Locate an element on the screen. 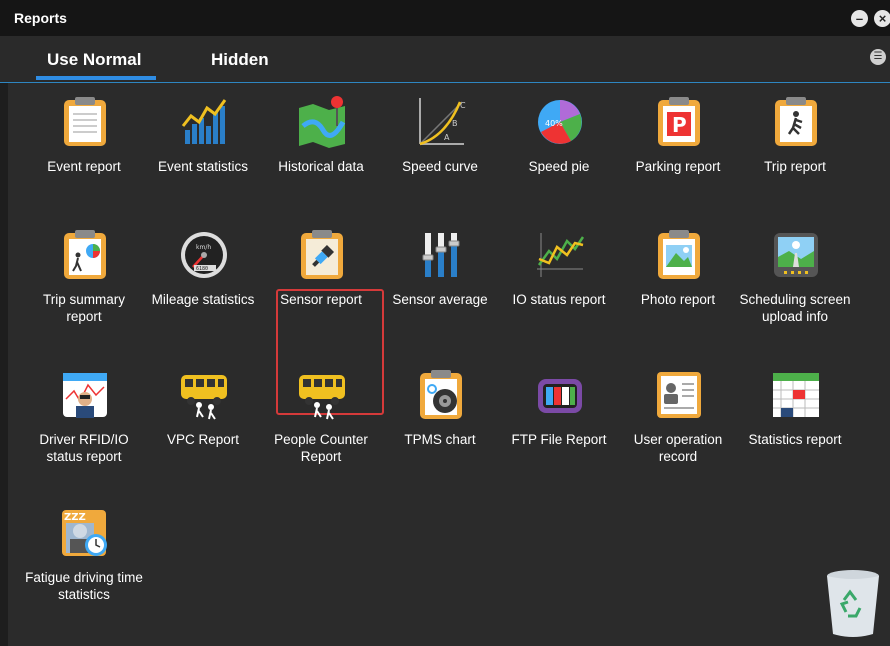 The height and width of the screenshot is (646, 890). report-speed-curve: ABC Speed curve is located at coordinates (440, 146).